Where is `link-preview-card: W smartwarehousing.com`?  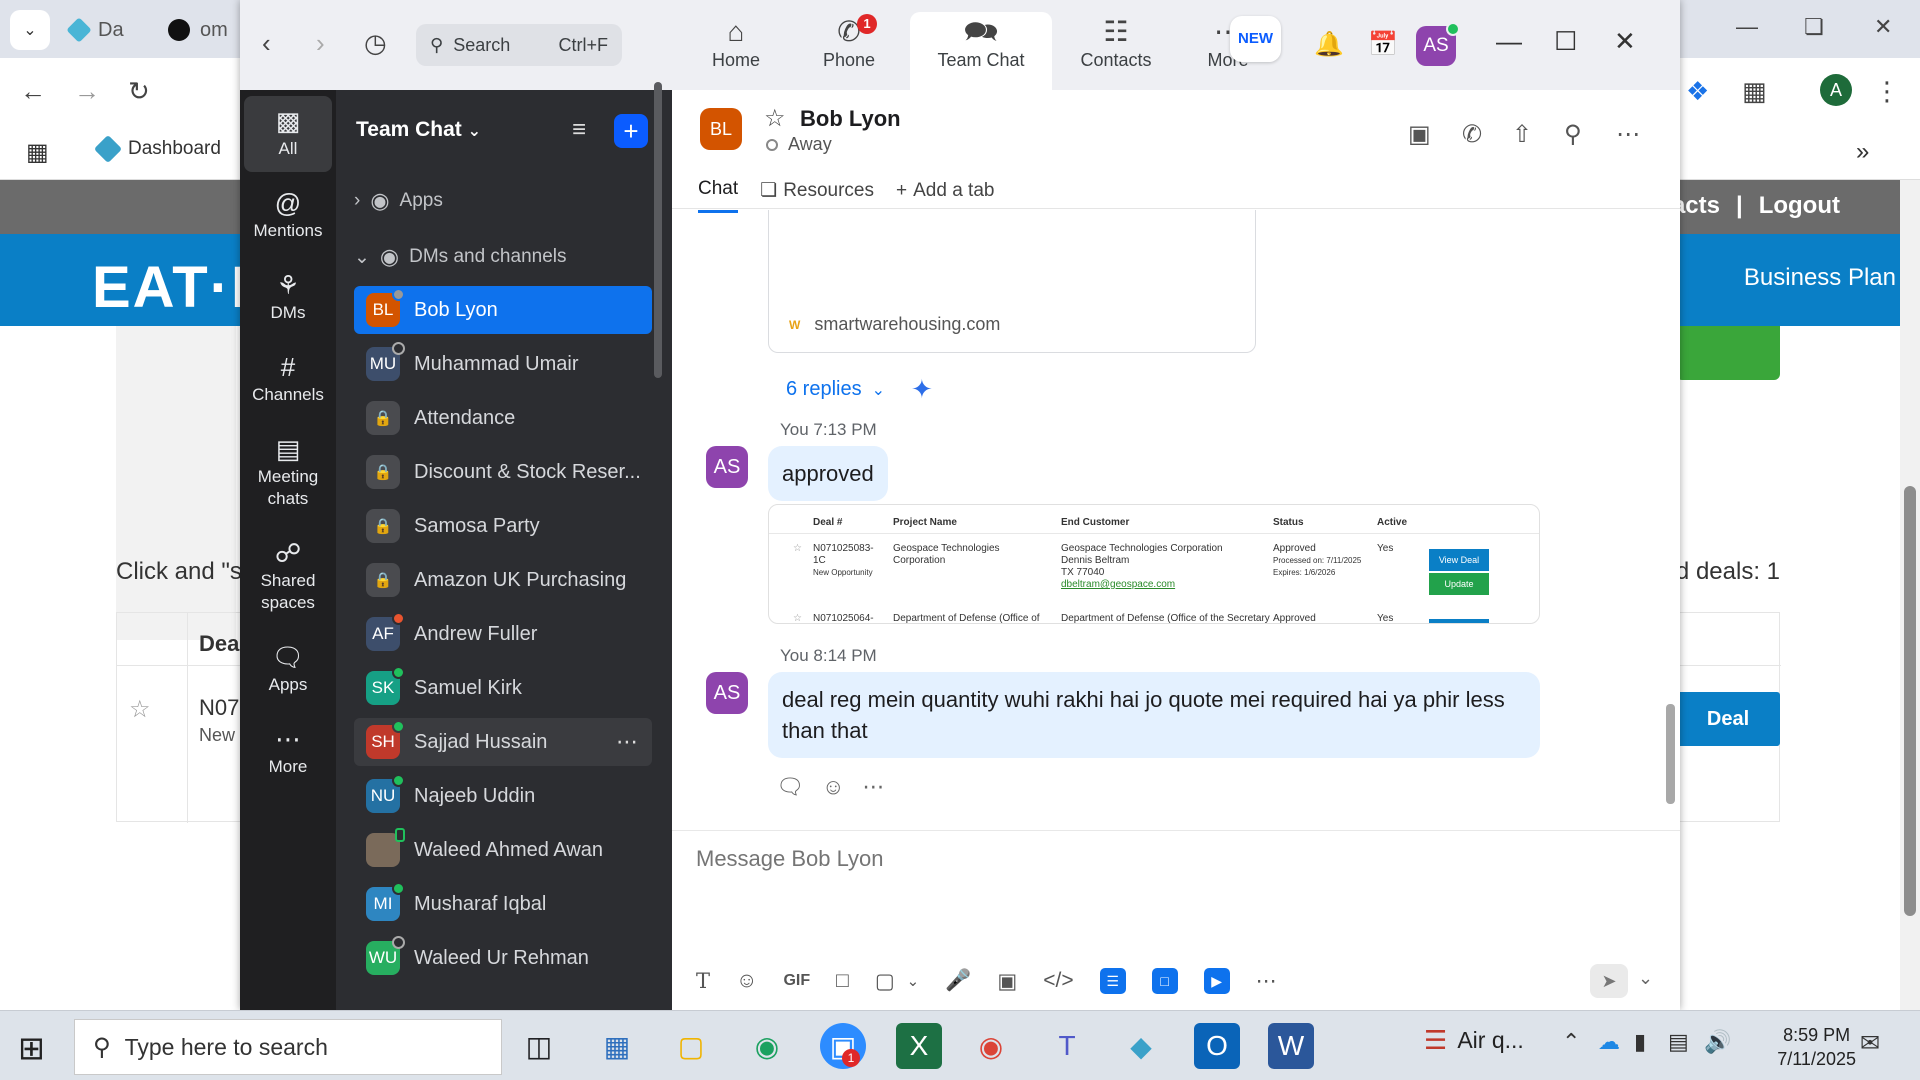
link-preview-card: W smartwarehousing.com is located at coordinates (1012, 281).